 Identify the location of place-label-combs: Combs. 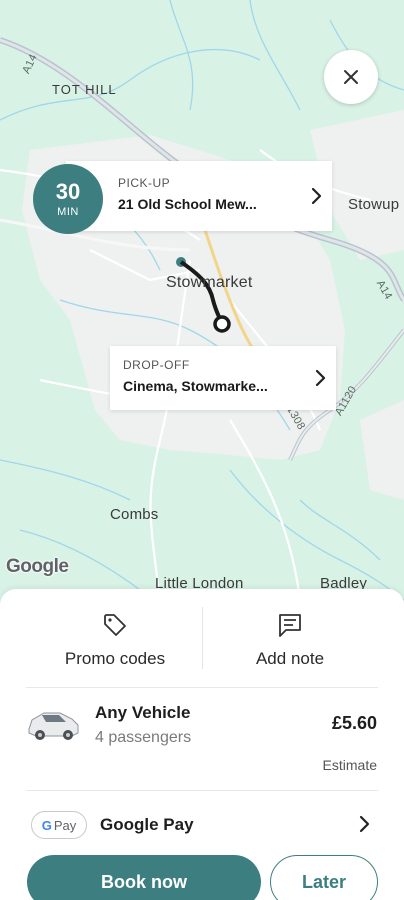
(134, 514).